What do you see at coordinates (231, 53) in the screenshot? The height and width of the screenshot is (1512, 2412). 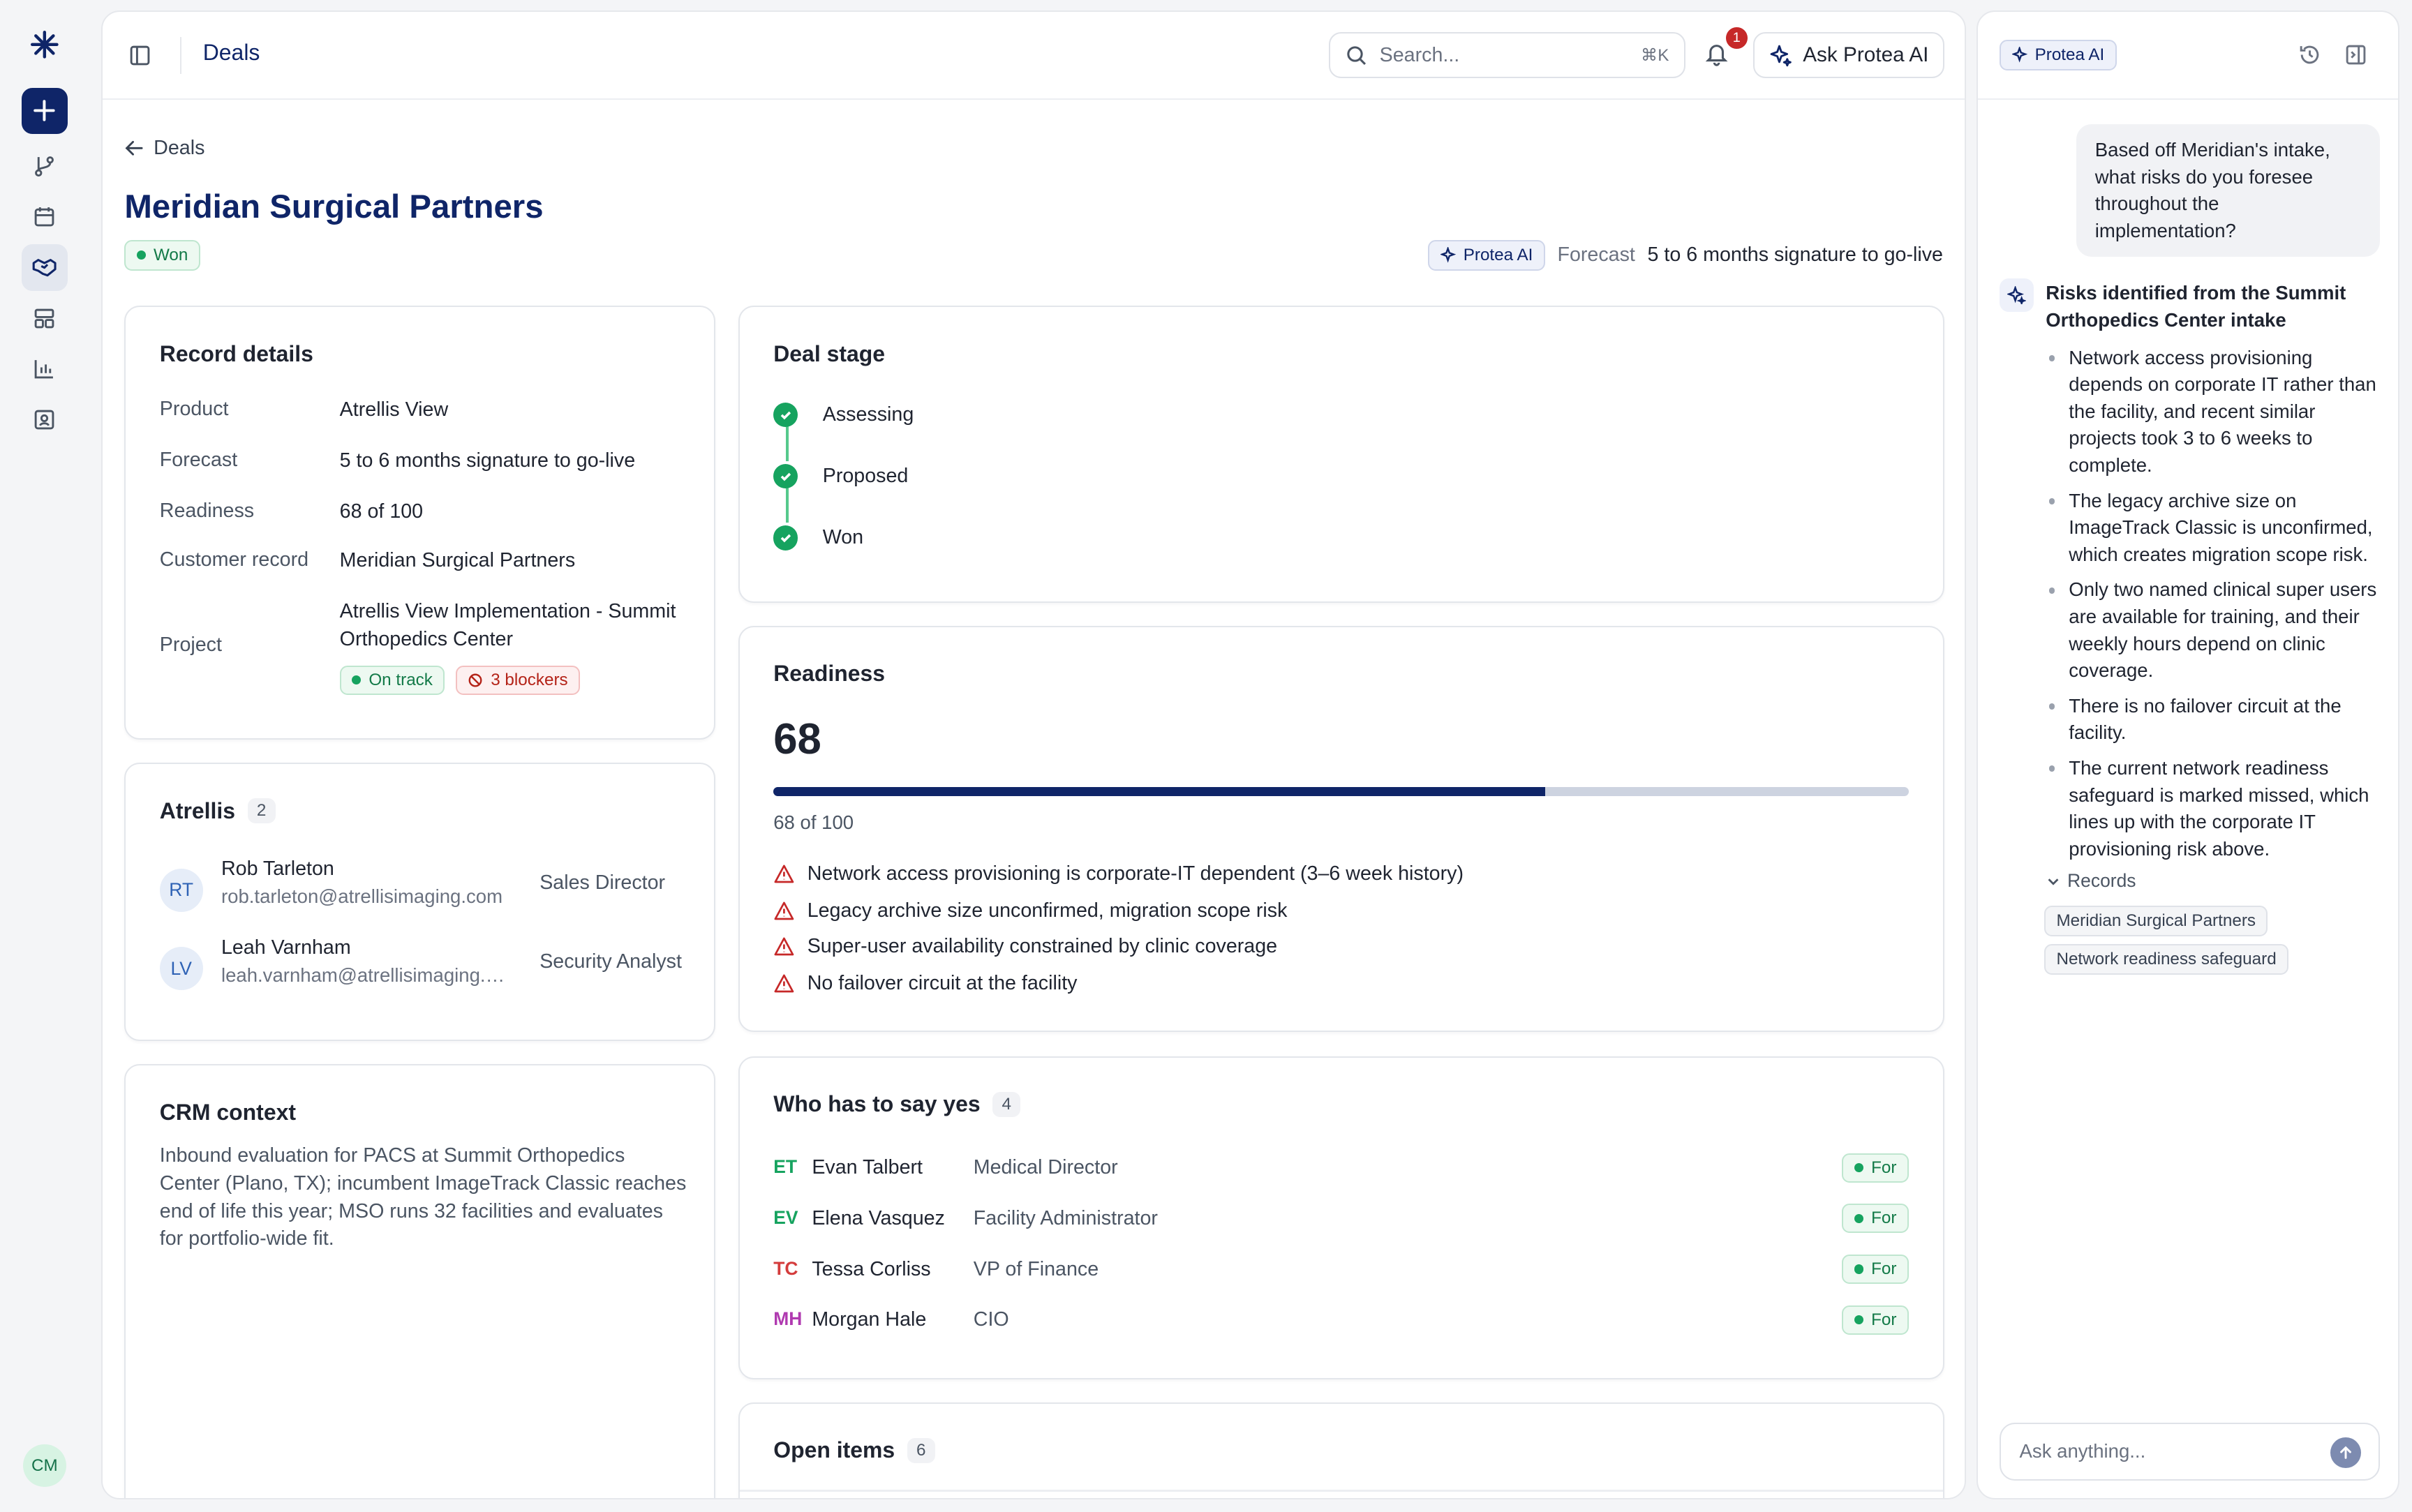 I see `breadcrumb: Deals` at bounding box center [231, 53].